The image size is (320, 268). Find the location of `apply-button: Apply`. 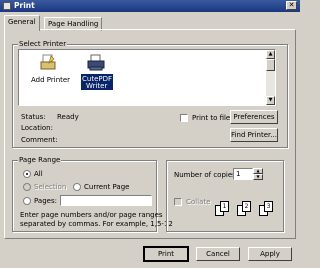

apply-button: Apply is located at coordinates (270, 254).